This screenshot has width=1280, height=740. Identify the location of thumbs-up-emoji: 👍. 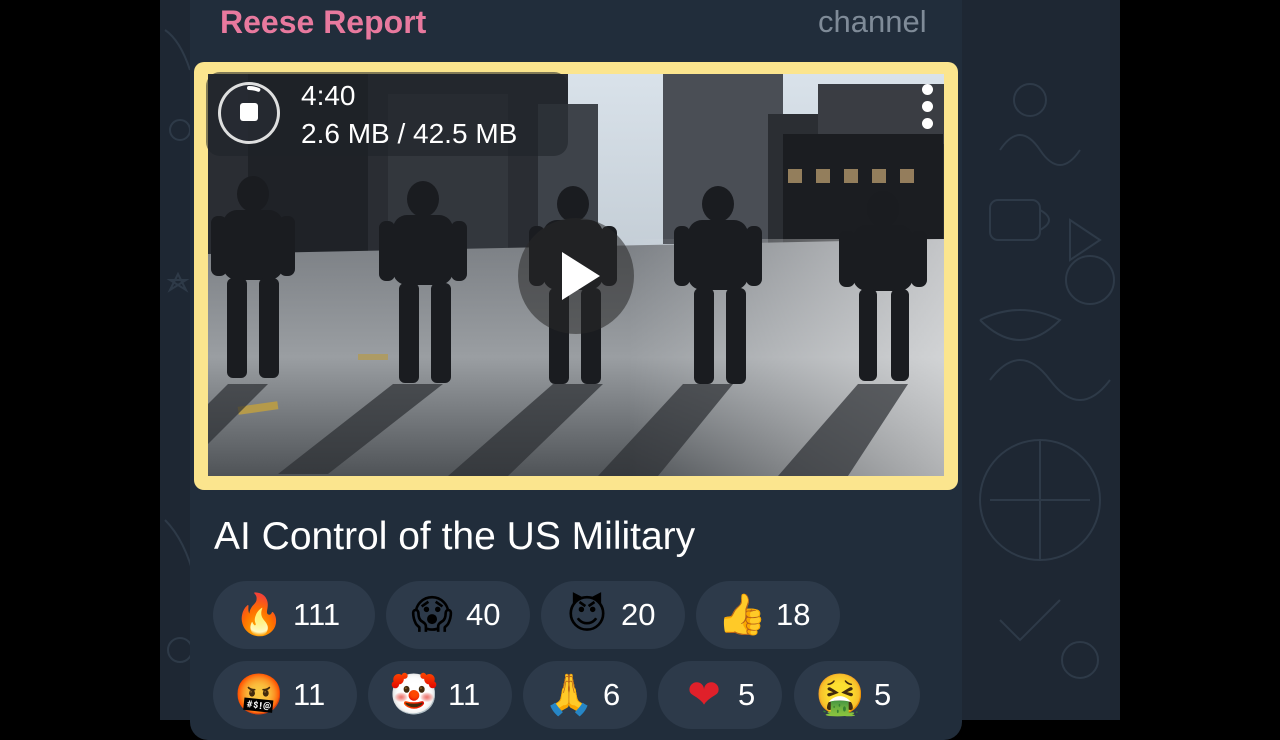
(742, 615).